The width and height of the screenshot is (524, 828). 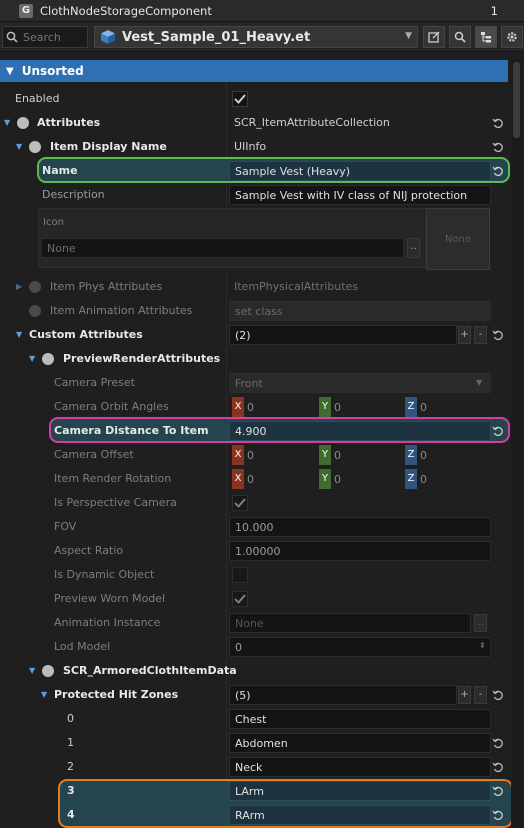 What do you see at coordinates (480, 623) in the screenshot?
I see `animation-browse-button: ..` at bounding box center [480, 623].